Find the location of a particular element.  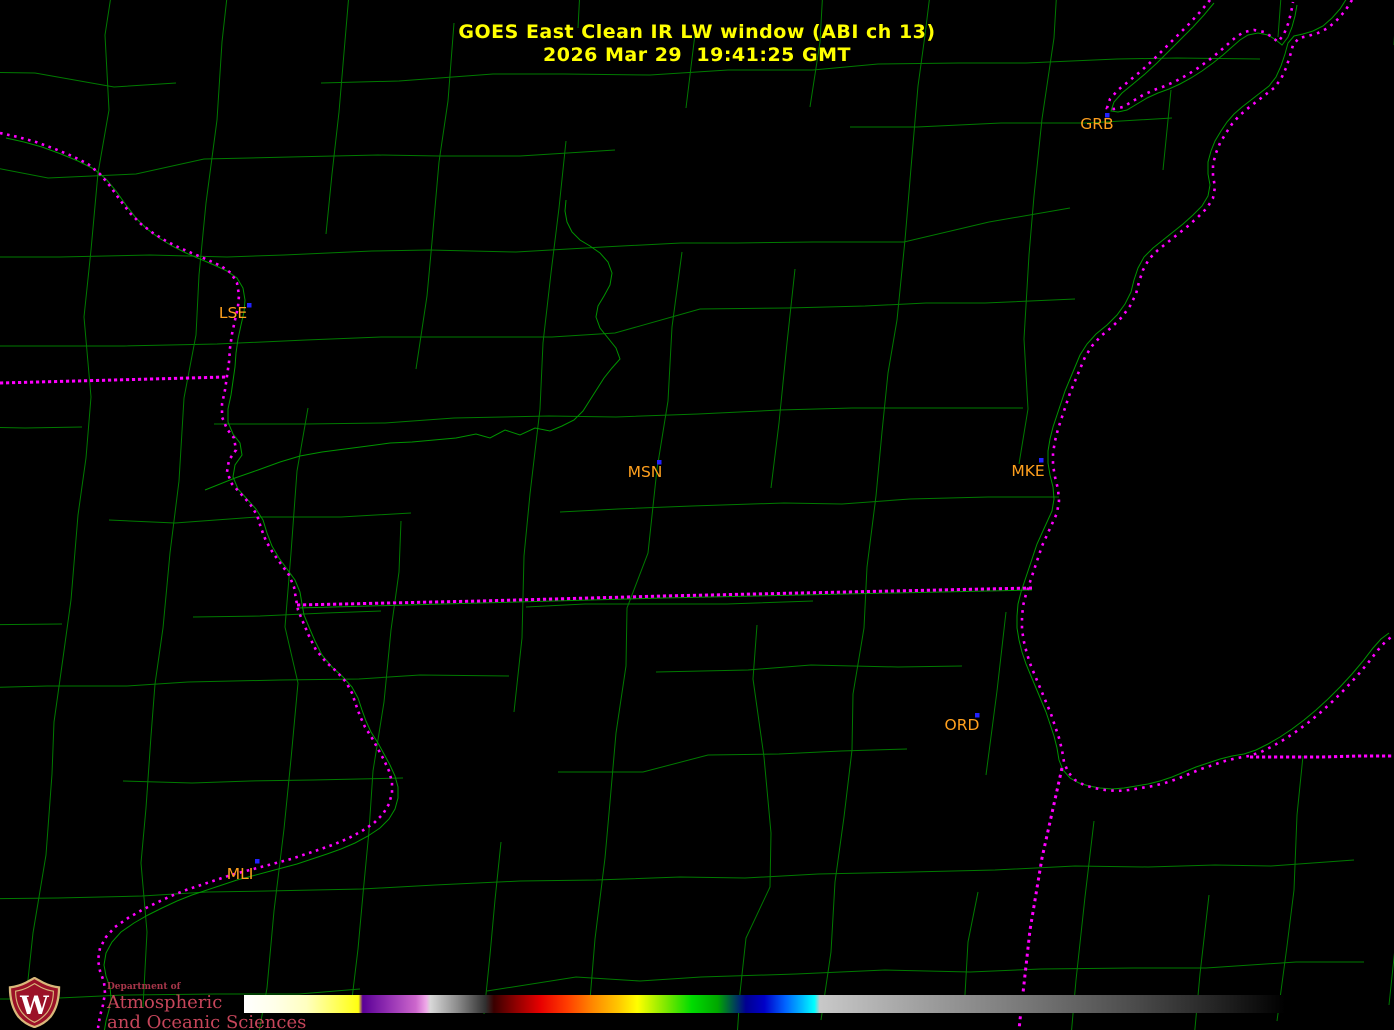

station-label-MSN: MSN is located at coordinates (645, 472).